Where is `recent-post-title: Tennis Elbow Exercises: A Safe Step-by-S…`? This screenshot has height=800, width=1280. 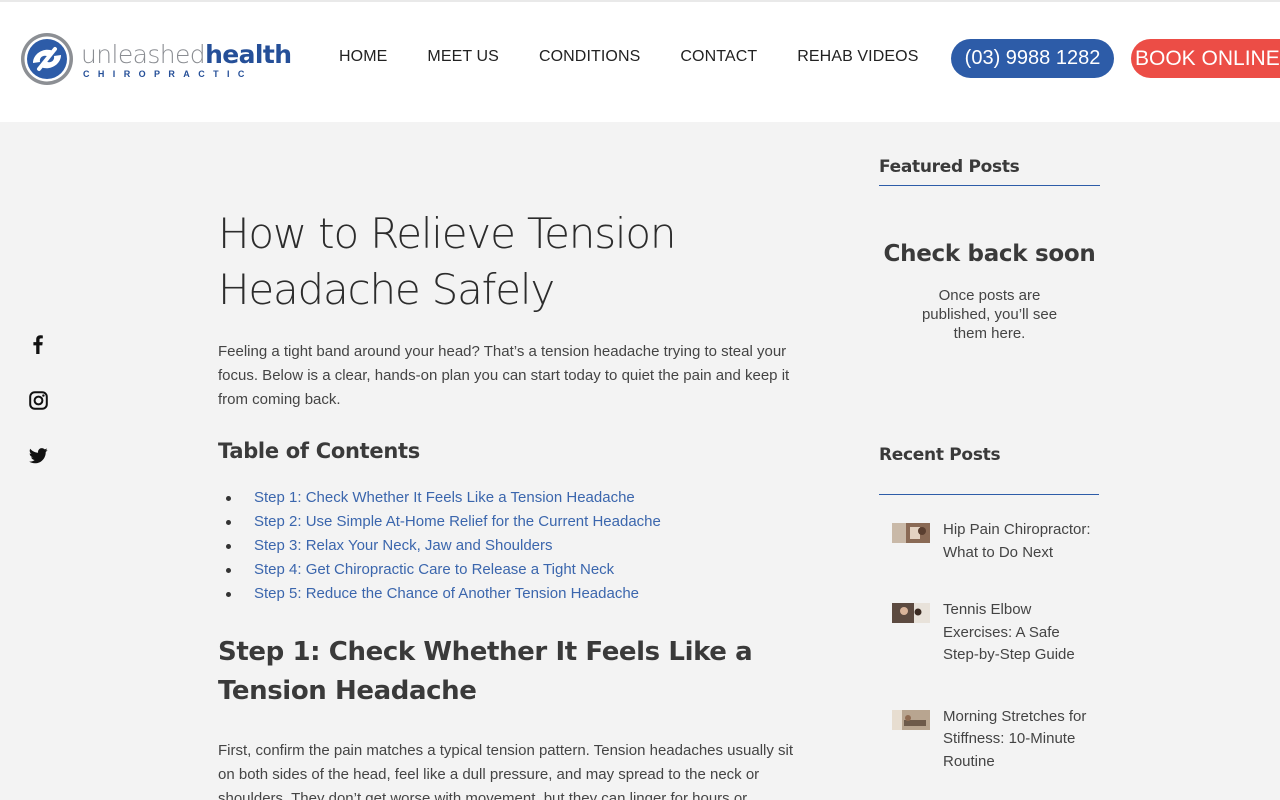 recent-post-title: Tennis Elbow Exercises: A Safe Step-by-S… is located at coordinates (1019, 633).